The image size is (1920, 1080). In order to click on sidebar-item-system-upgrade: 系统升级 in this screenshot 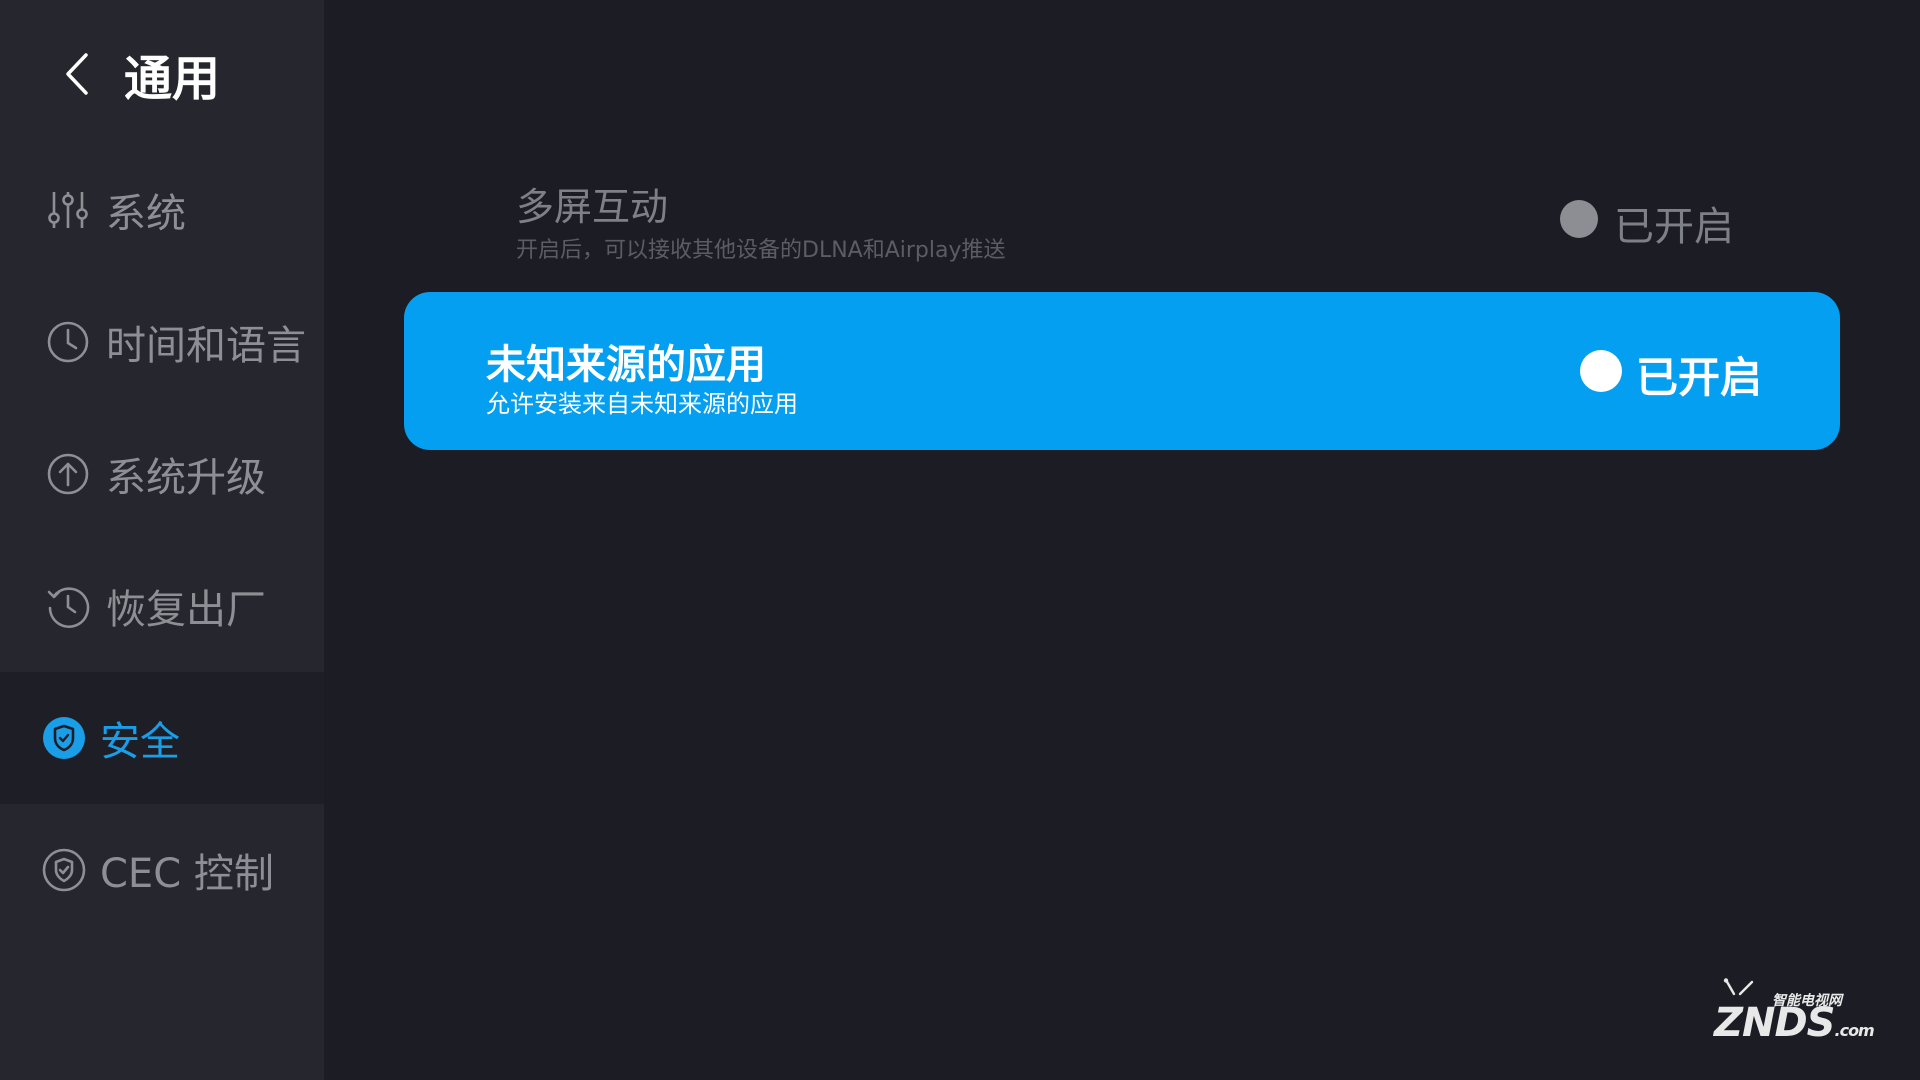, I will do `click(162, 474)`.